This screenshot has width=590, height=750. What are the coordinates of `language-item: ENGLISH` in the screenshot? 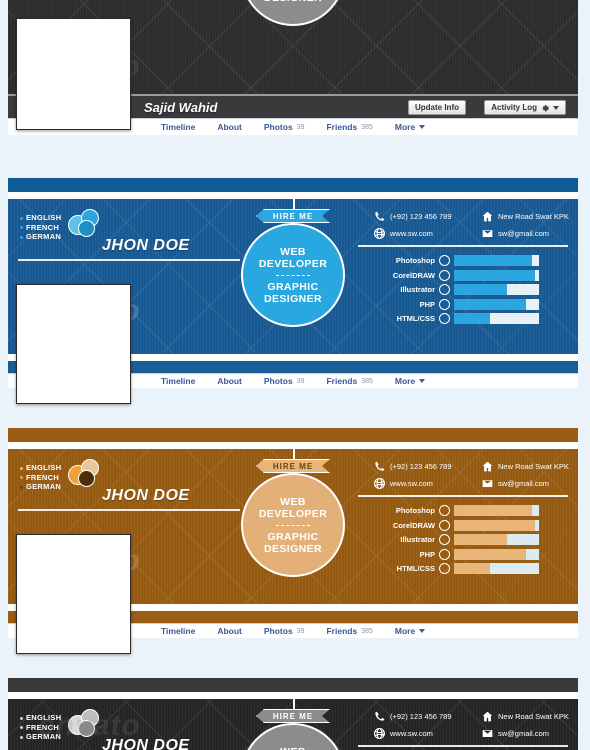 It's located at (40, 218).